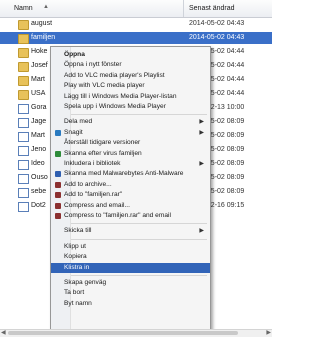 This screenshot has height=337, width=320. I want to click on file-name: Gora, so click(39, 107).